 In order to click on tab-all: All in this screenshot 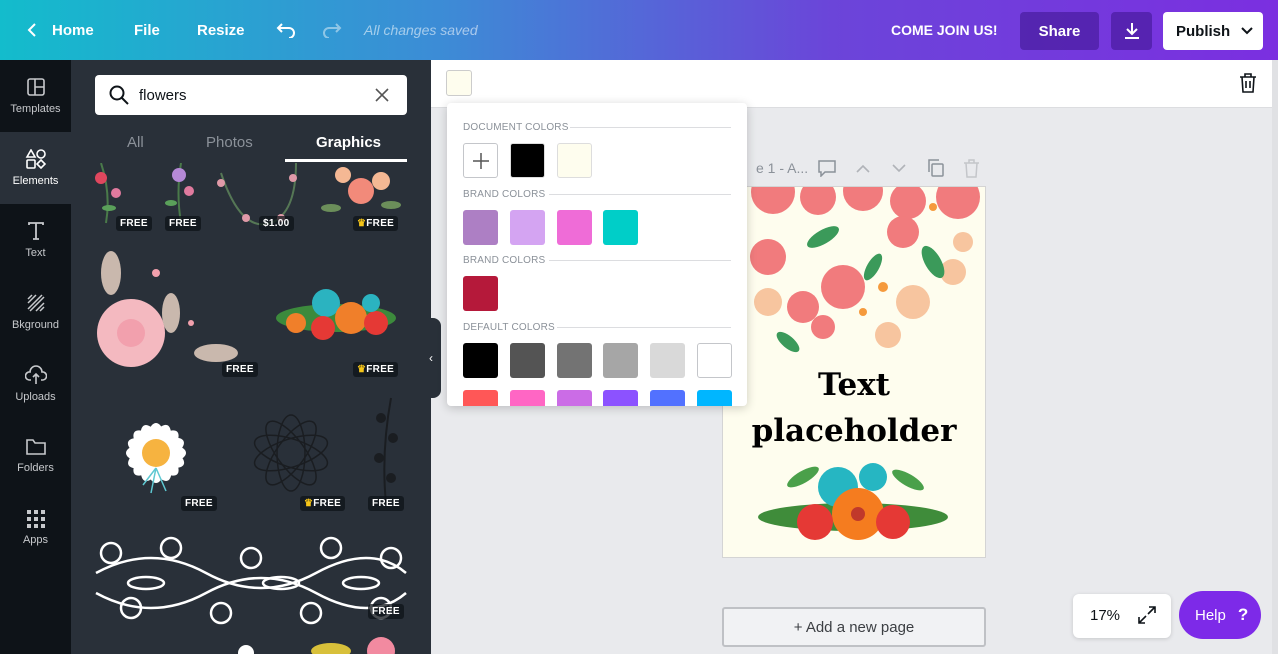, I will do `click(135, 142)`.